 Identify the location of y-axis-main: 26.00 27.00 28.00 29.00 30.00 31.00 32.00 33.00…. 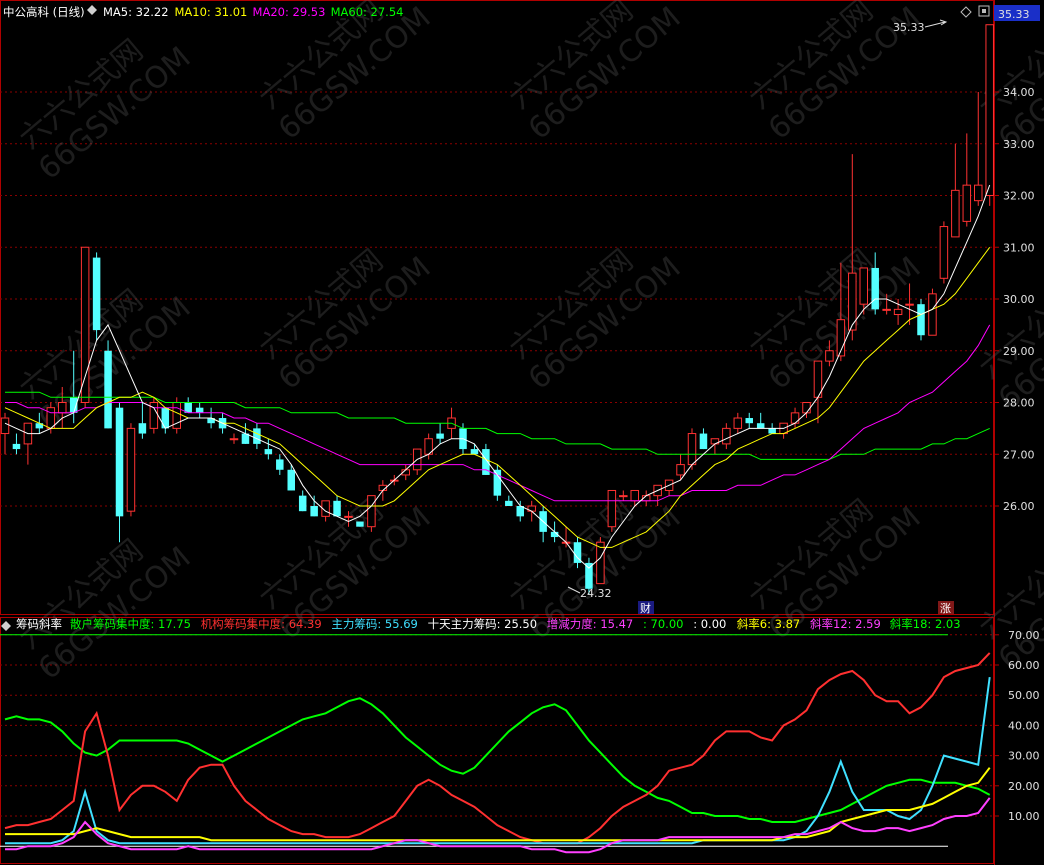
(1014, 299).